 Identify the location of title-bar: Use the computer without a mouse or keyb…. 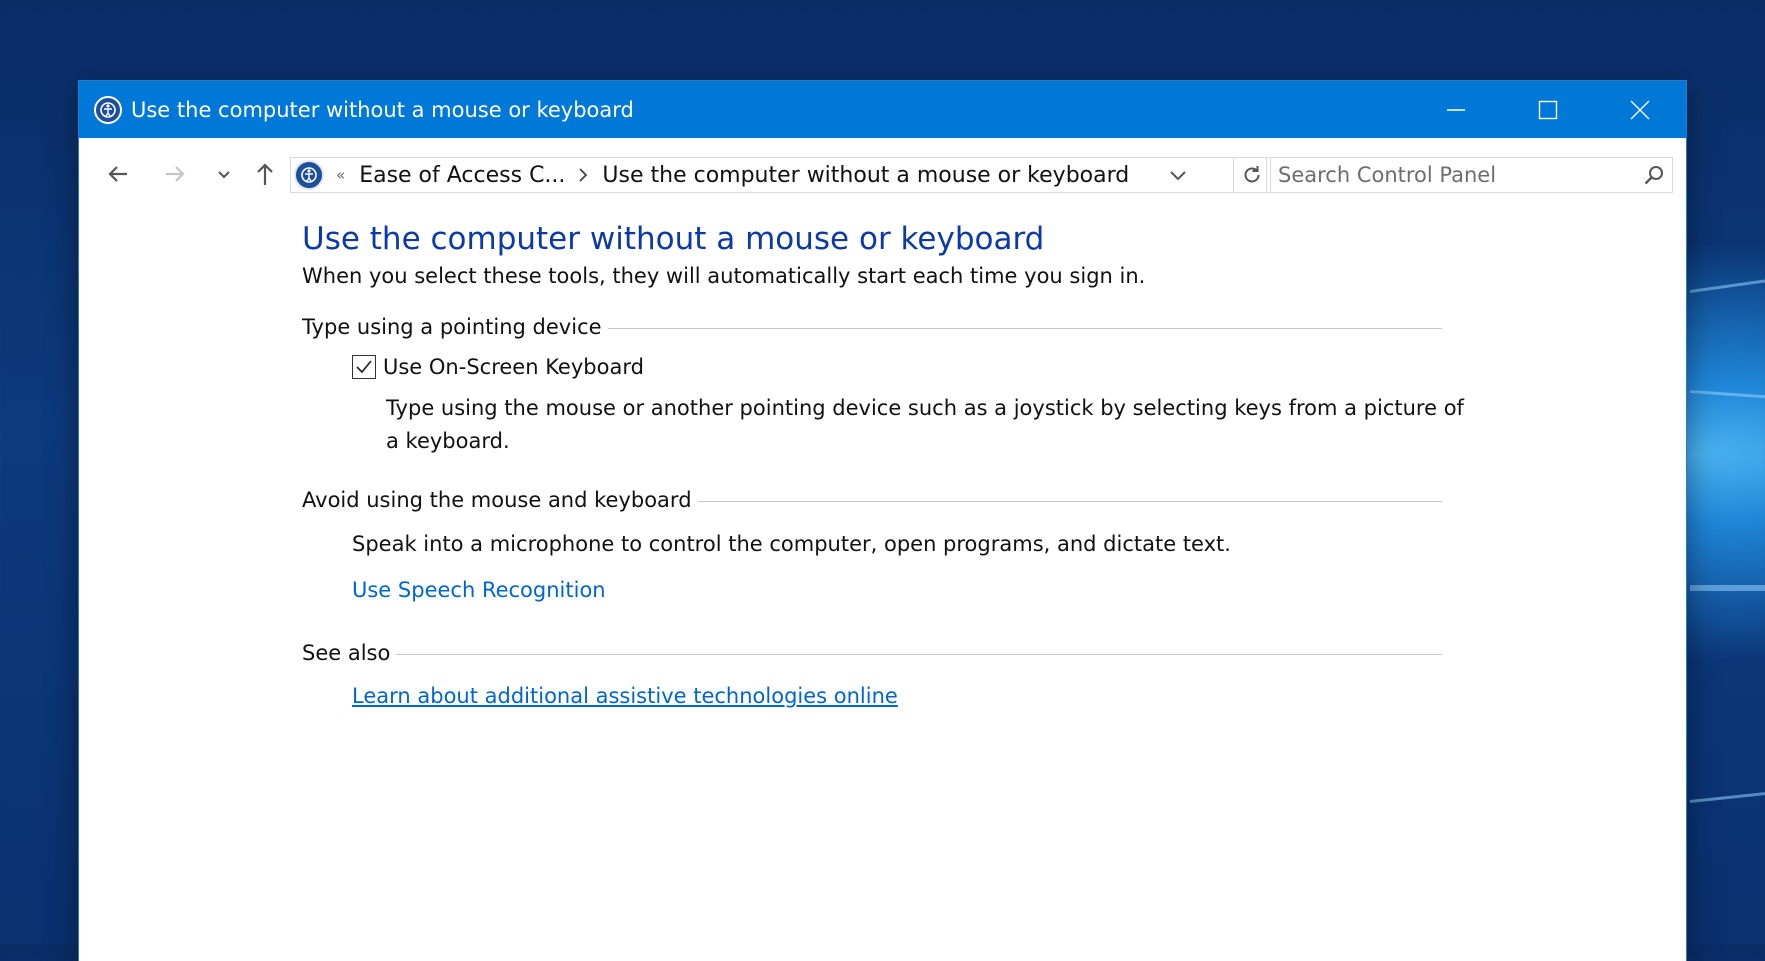
(882, 109).